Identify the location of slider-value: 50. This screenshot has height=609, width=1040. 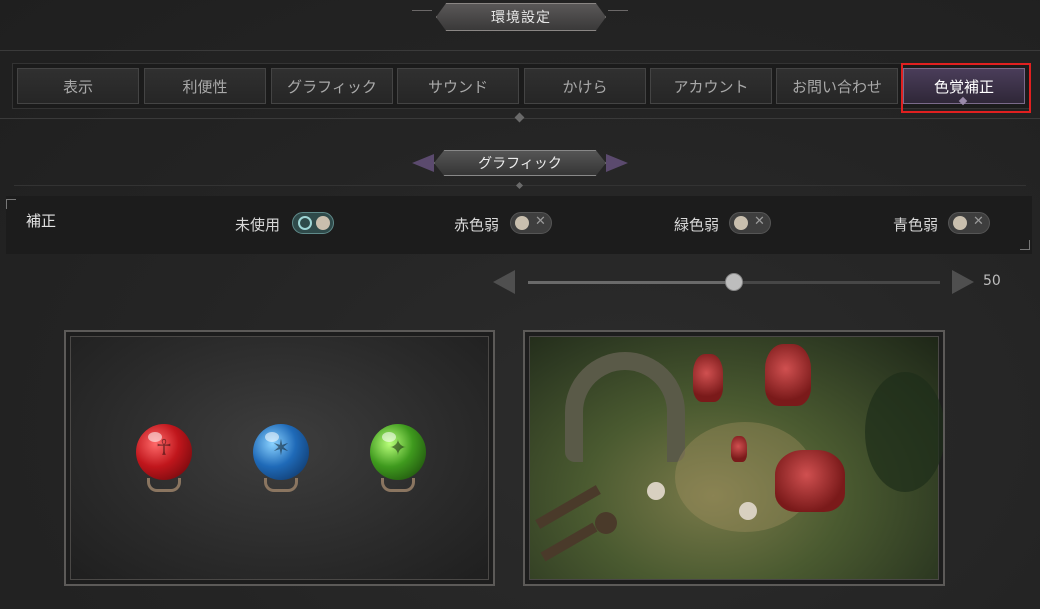
(992, 281).